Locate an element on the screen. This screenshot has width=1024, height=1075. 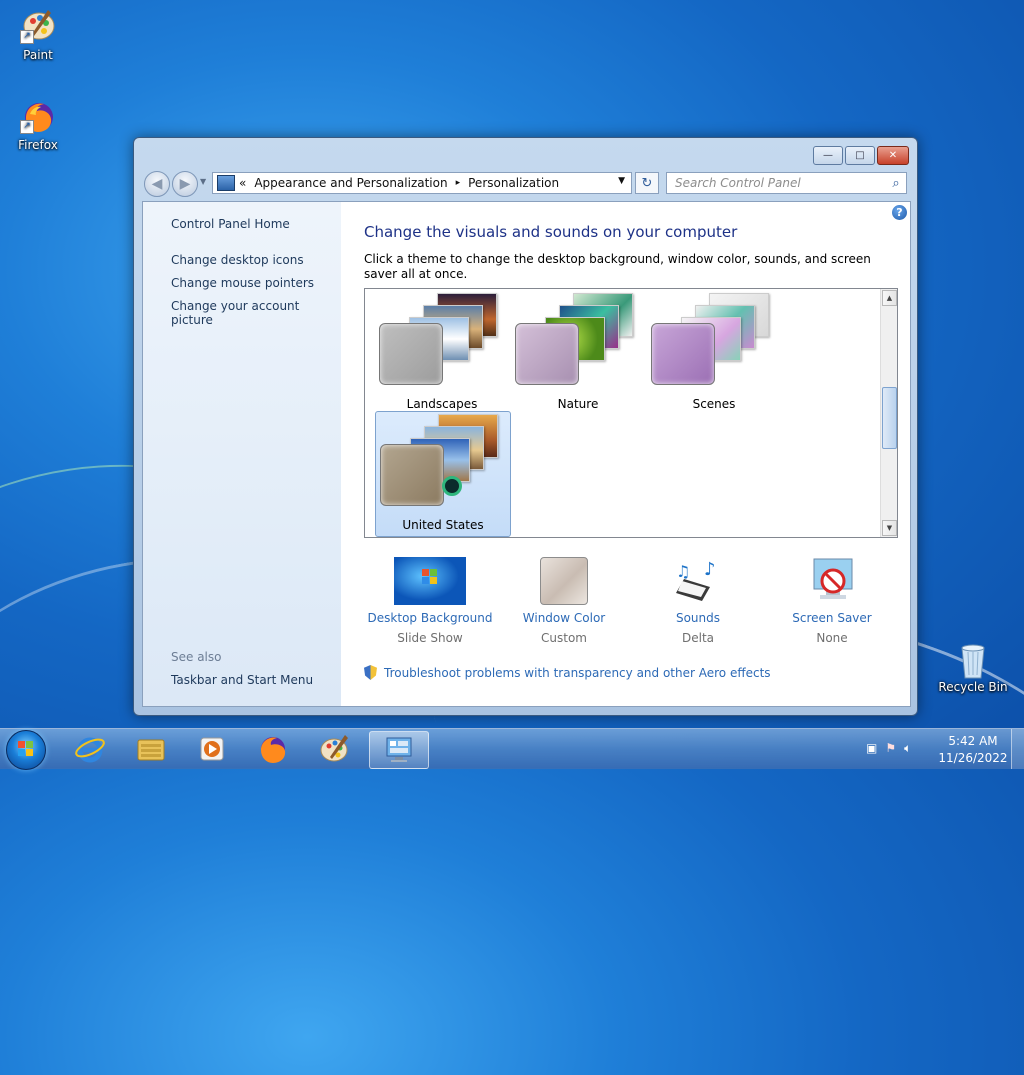
window-color-setting: Window Color Custom is located at coordinates (564, 601).